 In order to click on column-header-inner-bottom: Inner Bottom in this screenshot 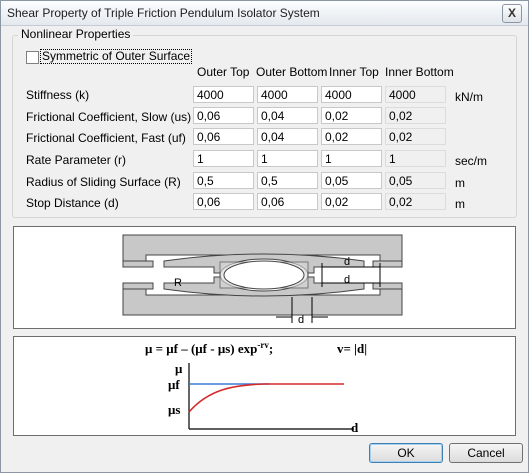, I will do `click(419, 72)`.